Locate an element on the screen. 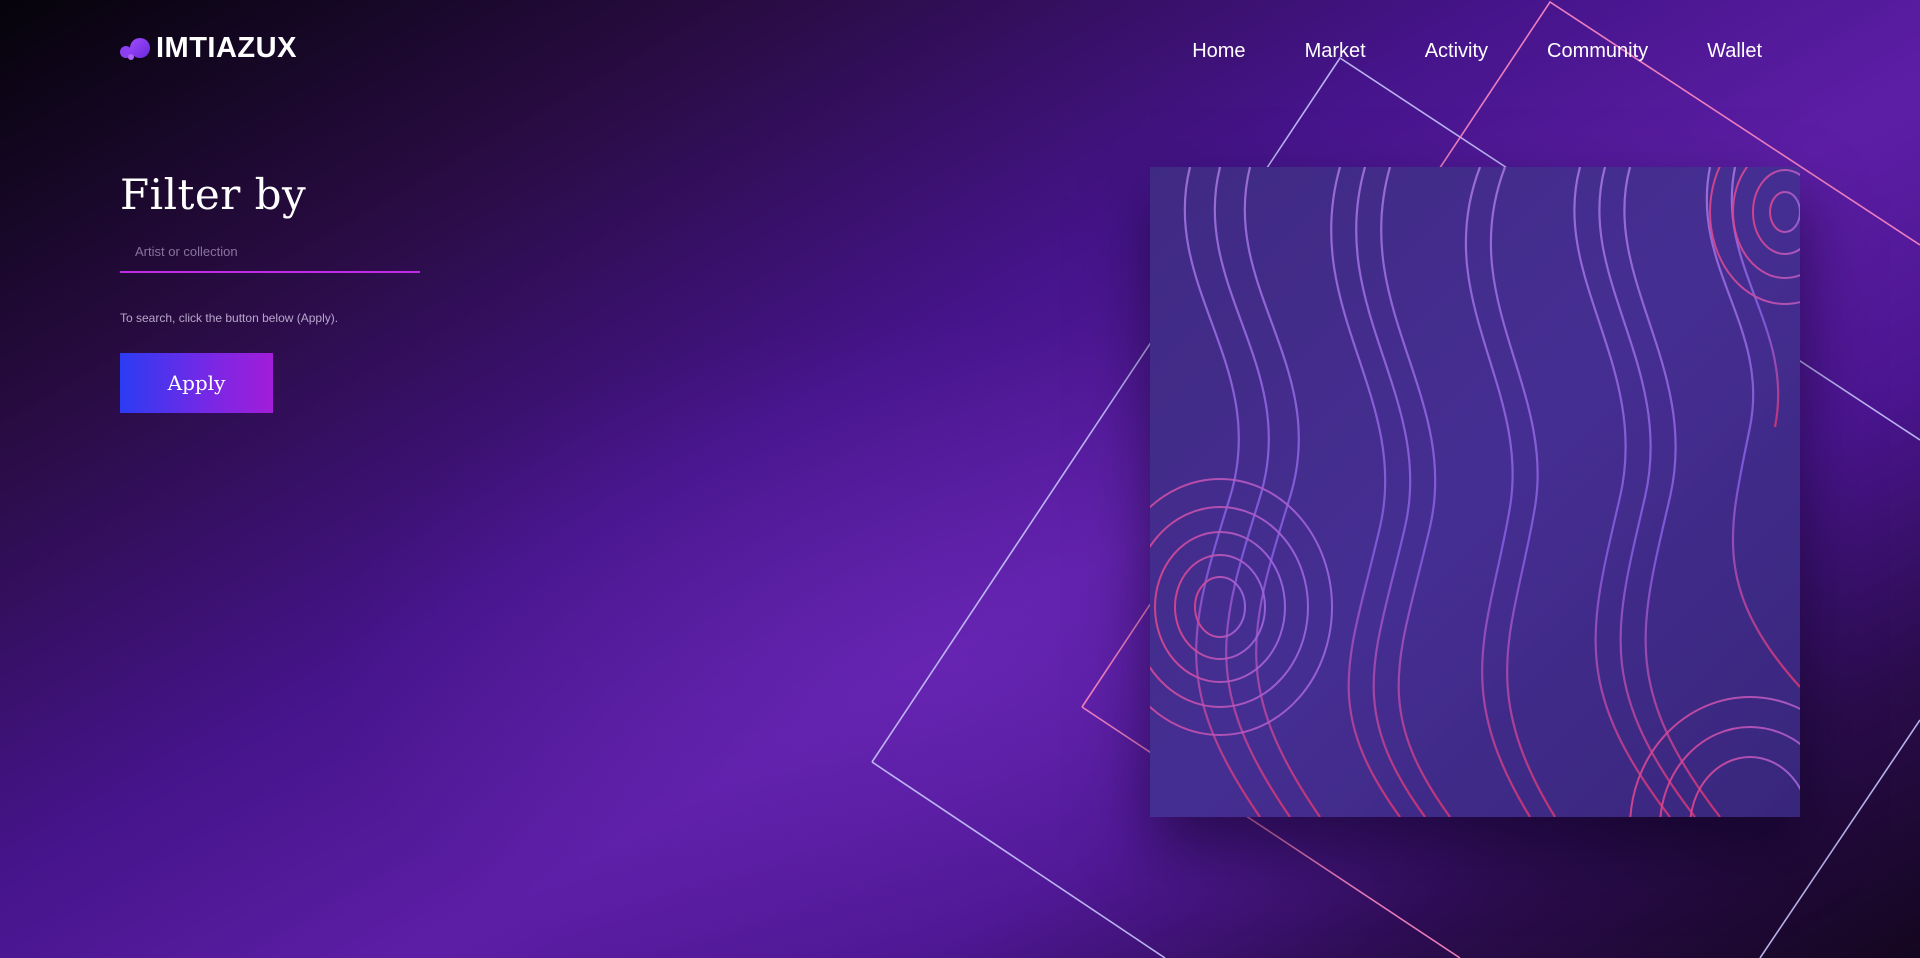 The image size is (1920, 958). nav-item-community: Community is located at coordinates (1597, 51).